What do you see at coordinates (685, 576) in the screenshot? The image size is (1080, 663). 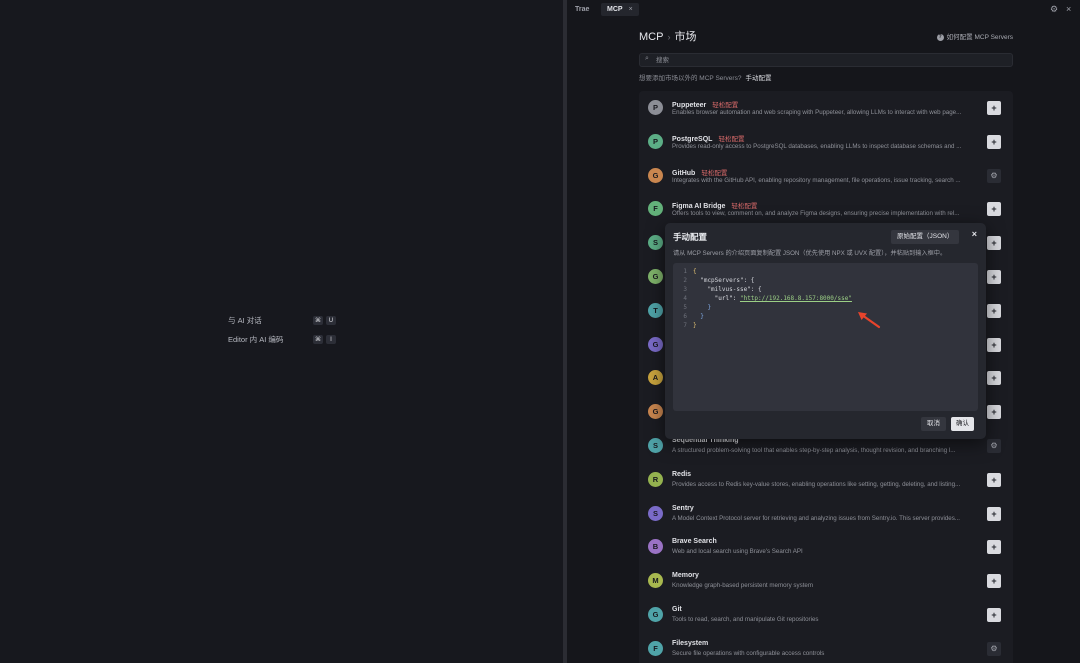 I see `server-name-label: Memory` at bounding box center [685, 576].